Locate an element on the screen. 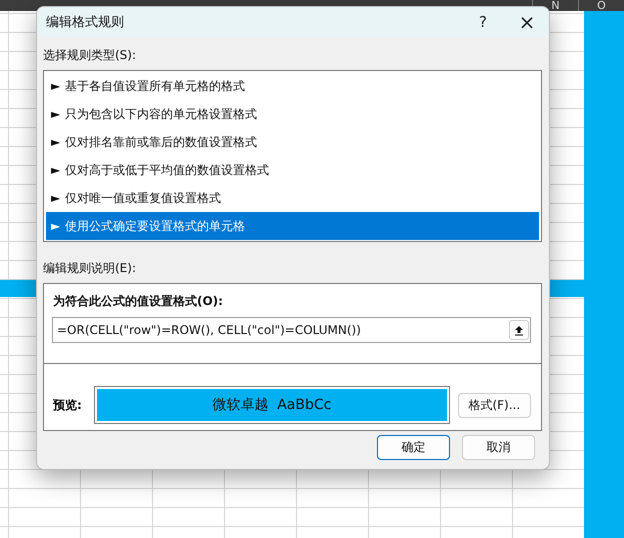 The width and height of the screenshot is (624, 538). rule-type-item: ► 仅对排名靠前或靠后的数值设置格式 is located at coordinates (292, 142).